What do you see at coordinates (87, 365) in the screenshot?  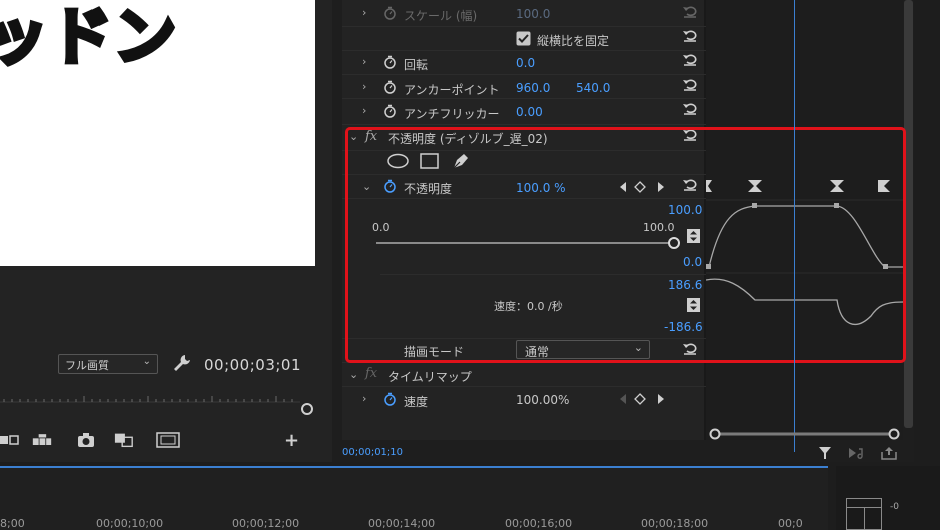 I see `playback-resolution-value: フル画質` at bounding box center [87, 365].